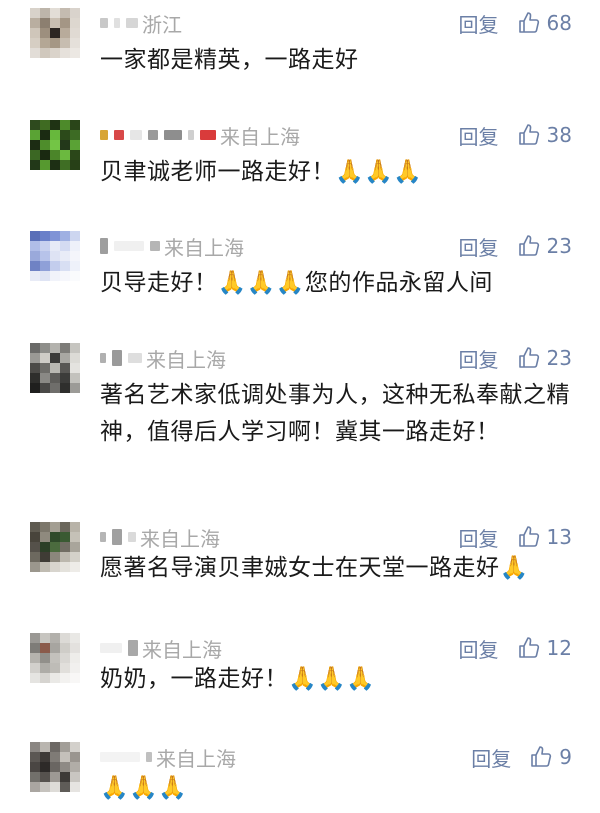 This screenshot has height=813, width=600. What do you see at coordinates (544, 135) in the screenshot?
I see `like-button: 38` at bounding box center [544, 135].